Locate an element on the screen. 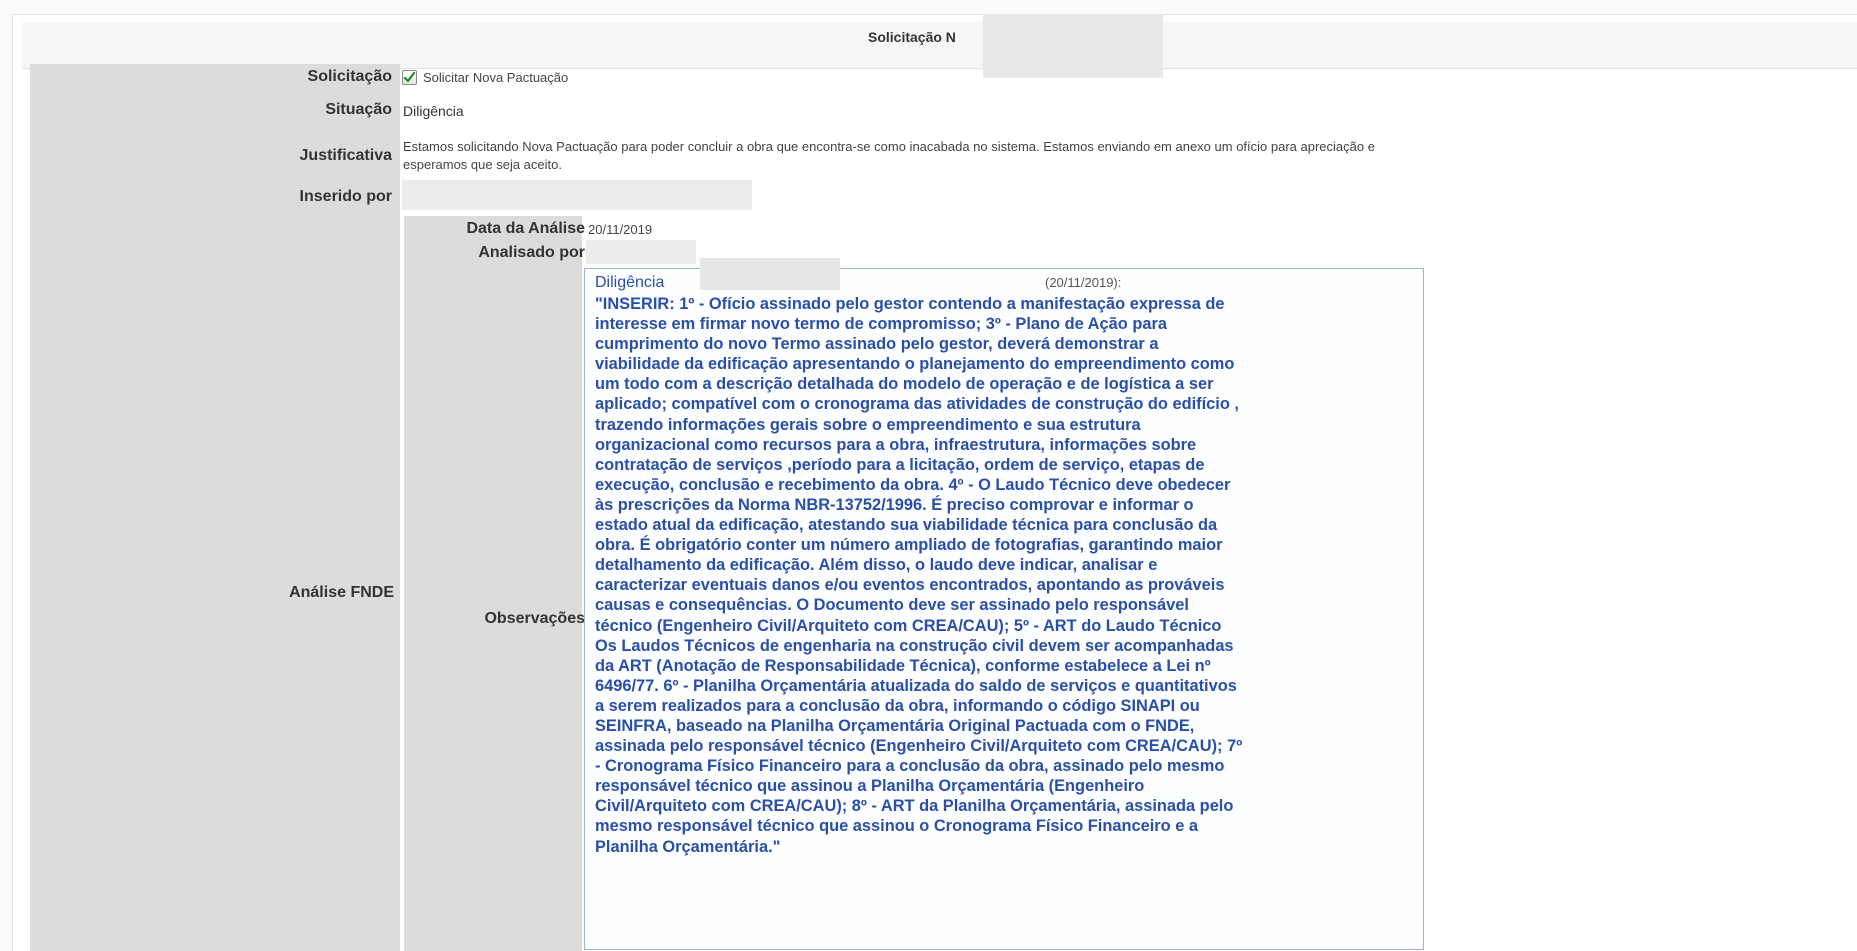  solicitar-nova-pactuacao-label: Solicitar Nova Pactuação is located at coordinates (496, 77).